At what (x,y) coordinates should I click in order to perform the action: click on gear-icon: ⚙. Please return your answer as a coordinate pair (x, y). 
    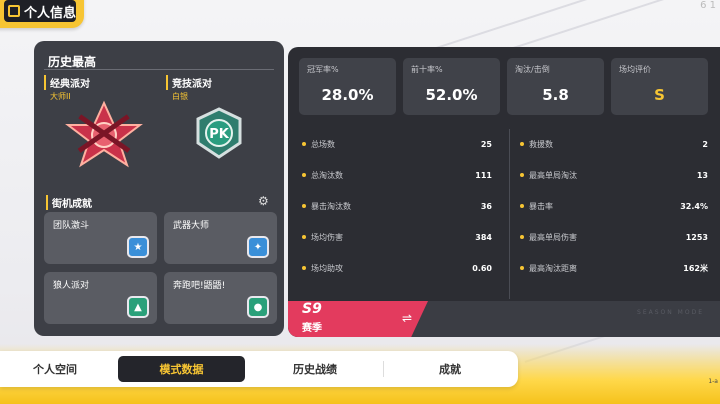
    Looking at the image, I should click on (263, 201).